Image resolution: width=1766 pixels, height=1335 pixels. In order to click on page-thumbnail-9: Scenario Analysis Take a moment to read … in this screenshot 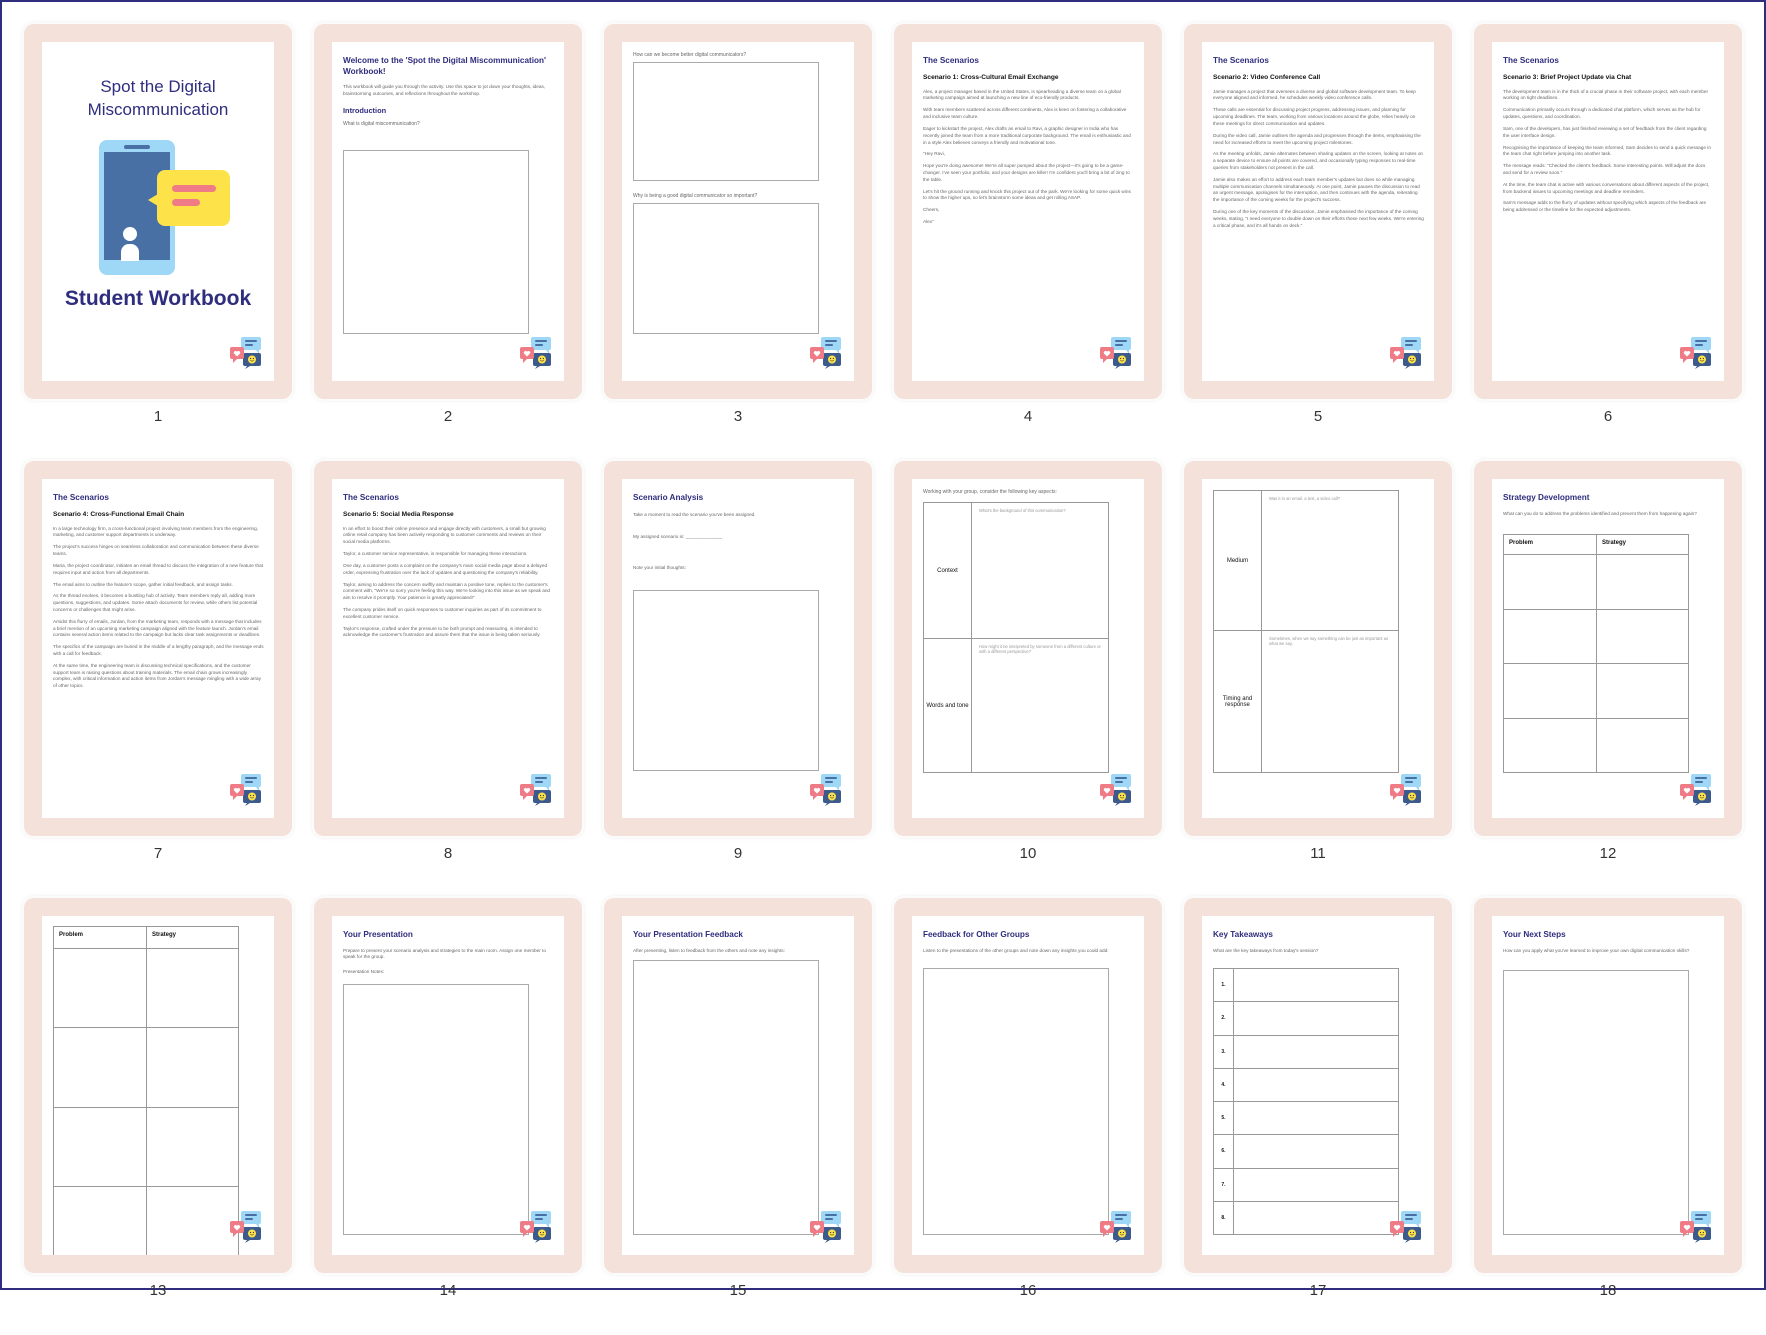, I will do `click(738, 679)`.